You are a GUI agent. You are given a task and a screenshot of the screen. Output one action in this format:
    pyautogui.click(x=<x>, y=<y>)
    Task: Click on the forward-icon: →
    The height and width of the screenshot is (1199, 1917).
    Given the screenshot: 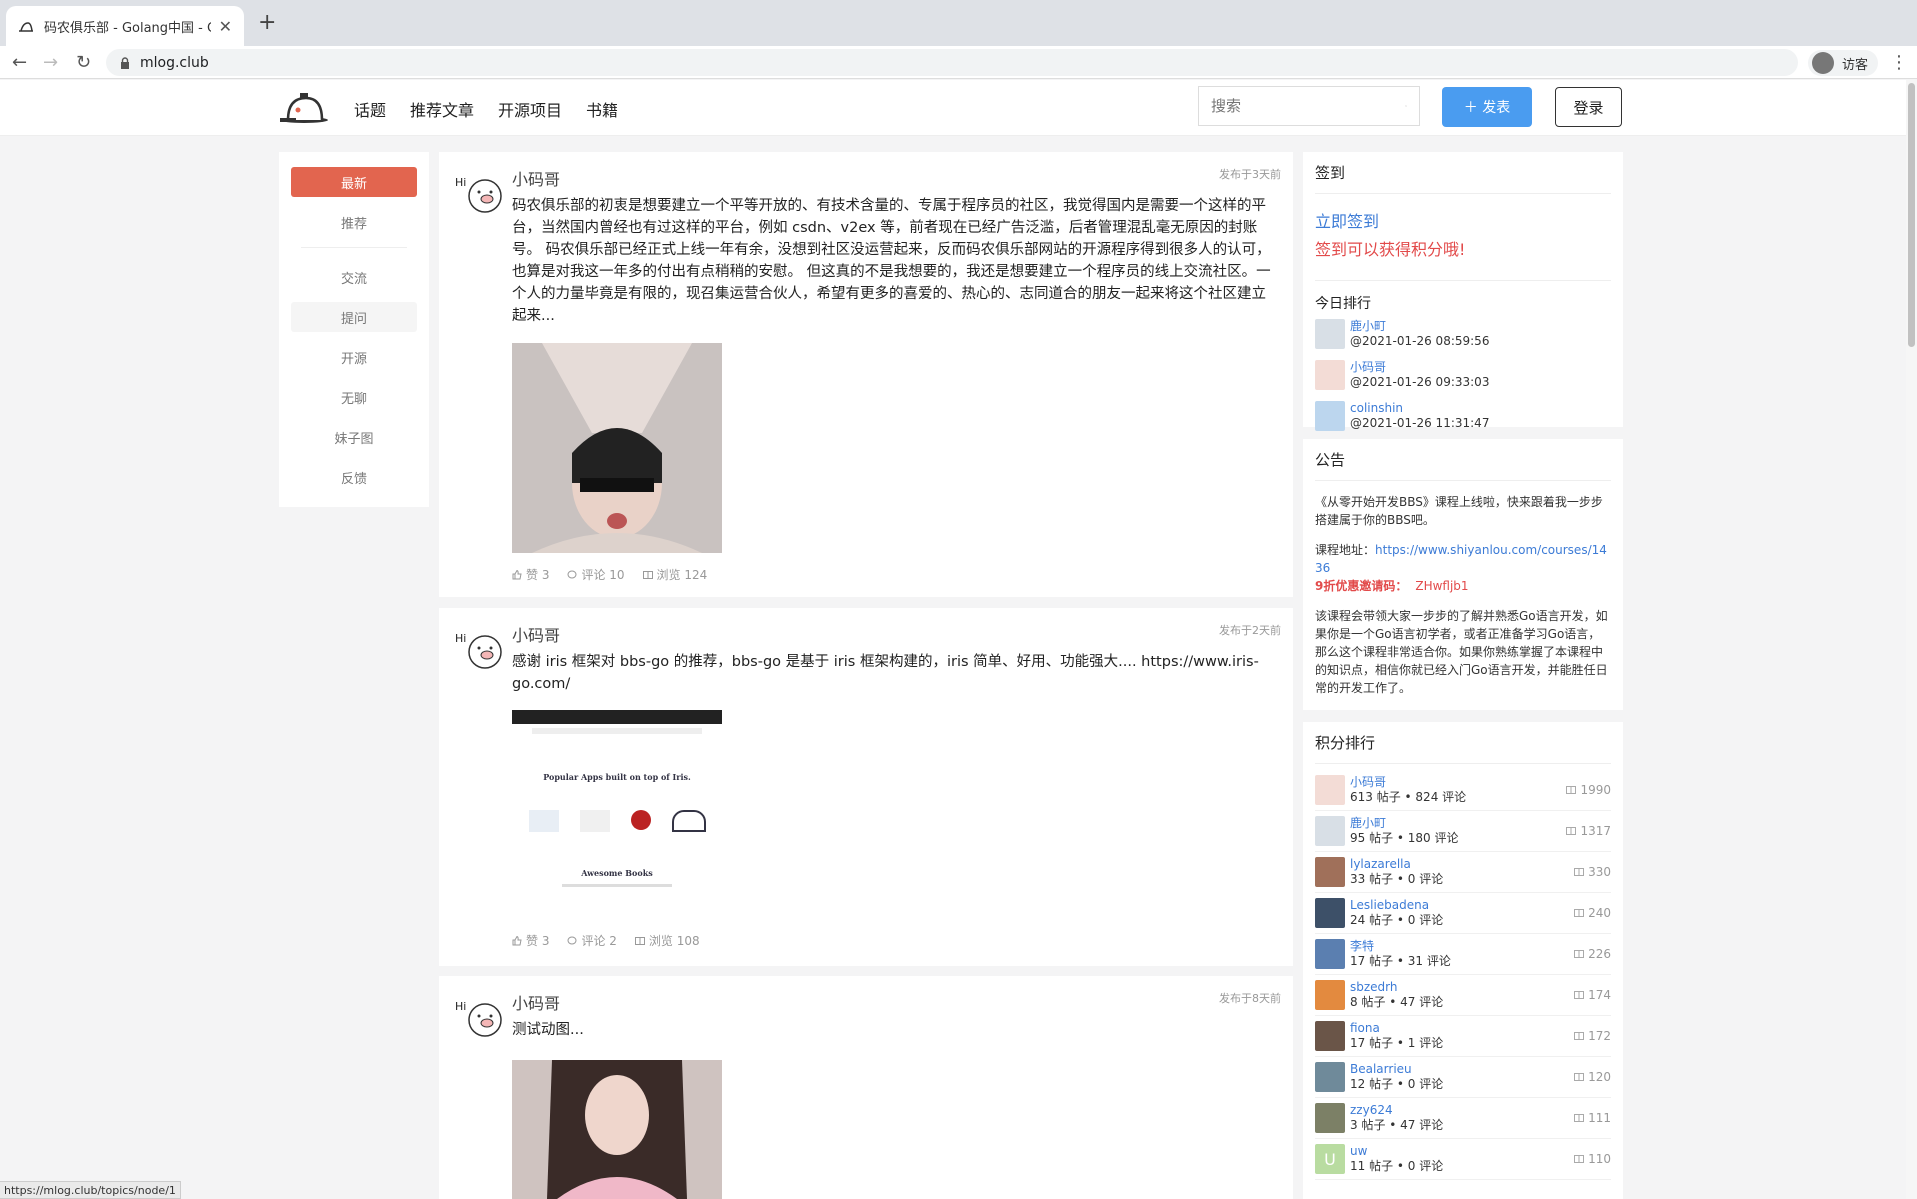 What is the action you would take?
    pyautogui.click(x=50, y=62)
    